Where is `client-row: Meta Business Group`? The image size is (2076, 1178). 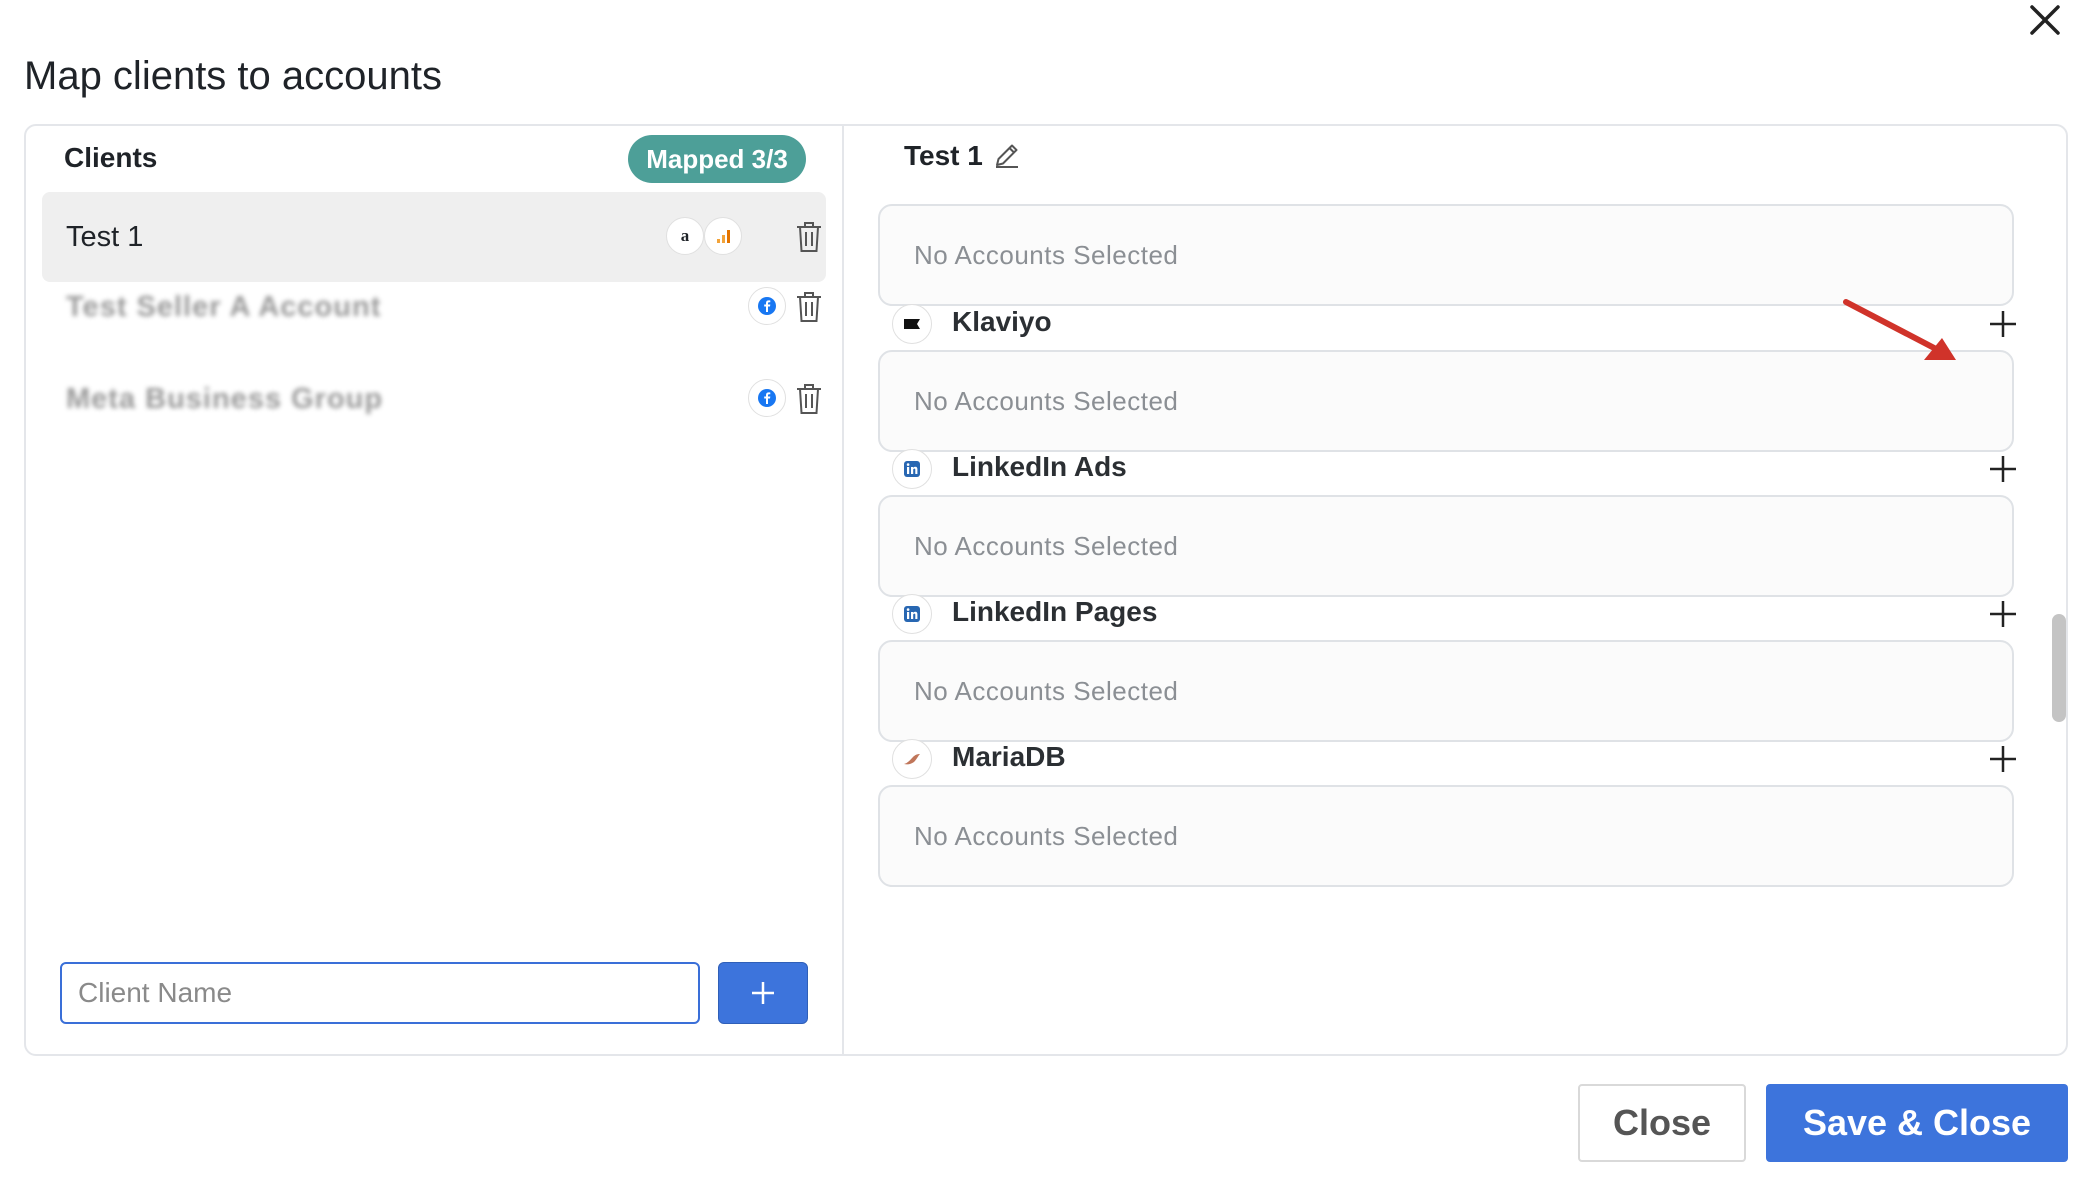
client-row: Meta Business Group is located at coordinates (434, 399).